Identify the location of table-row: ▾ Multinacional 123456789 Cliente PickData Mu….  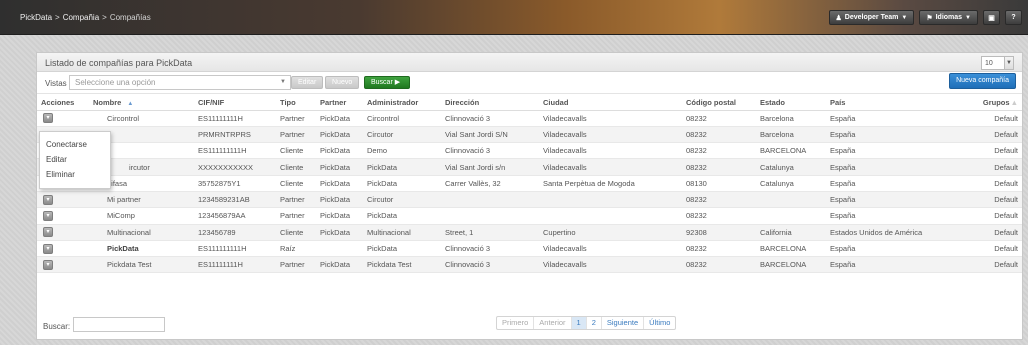
(529, 232).